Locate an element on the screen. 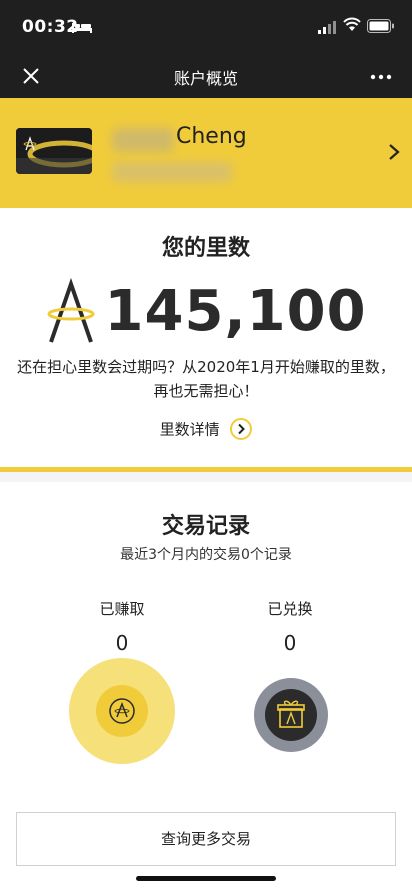 The width and height of the screenshot is (412, 893). sleep-mode-icon is located at coordinates (82, 28).